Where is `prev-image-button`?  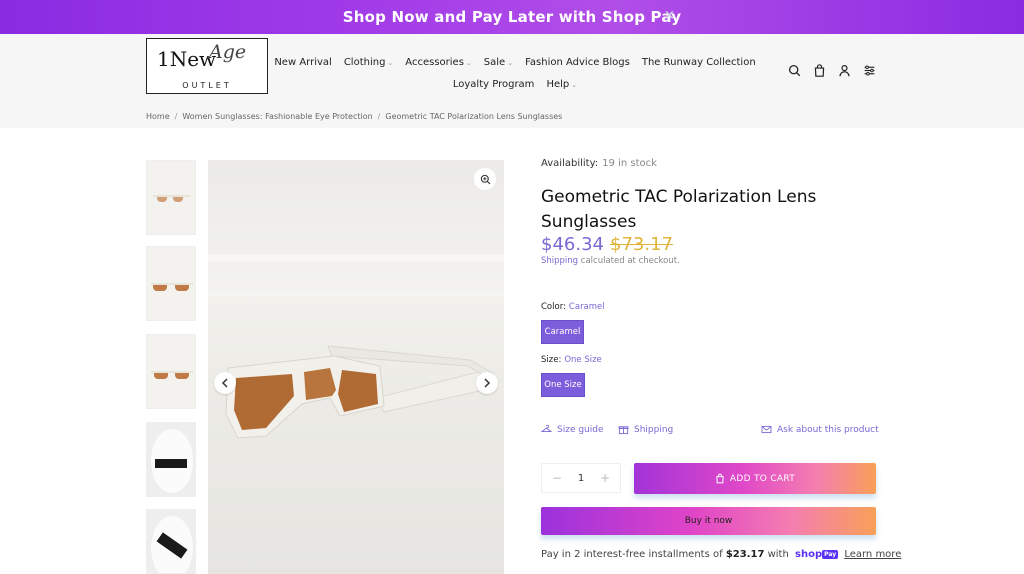
prev-image-button is located at coordinates (225, 383).